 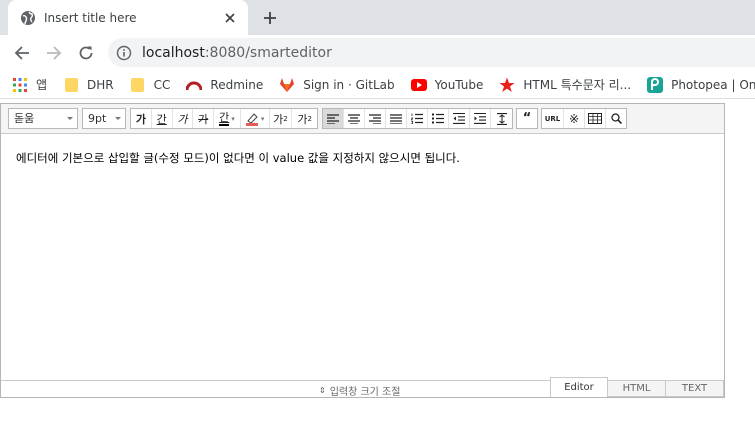 I want to click on align-center-button, so click(x=354, y=118).